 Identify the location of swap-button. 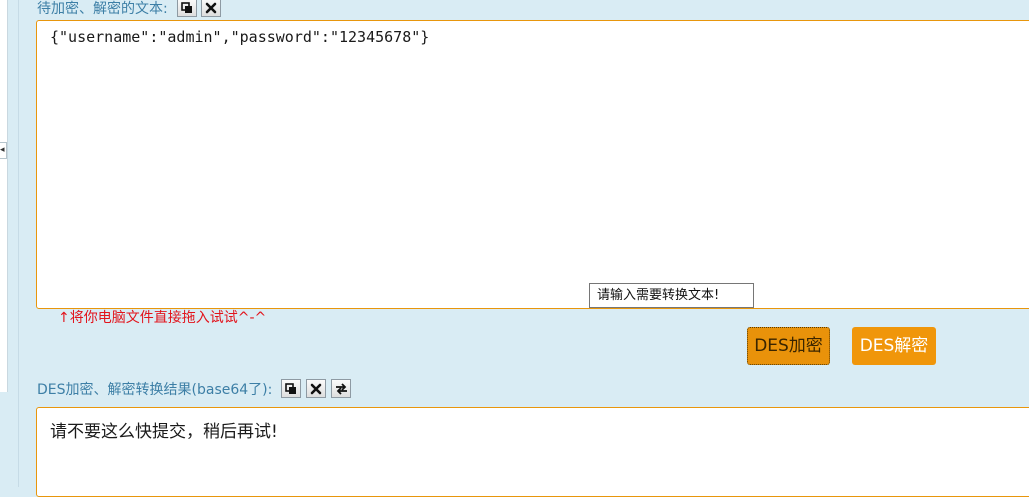
(341, 388).